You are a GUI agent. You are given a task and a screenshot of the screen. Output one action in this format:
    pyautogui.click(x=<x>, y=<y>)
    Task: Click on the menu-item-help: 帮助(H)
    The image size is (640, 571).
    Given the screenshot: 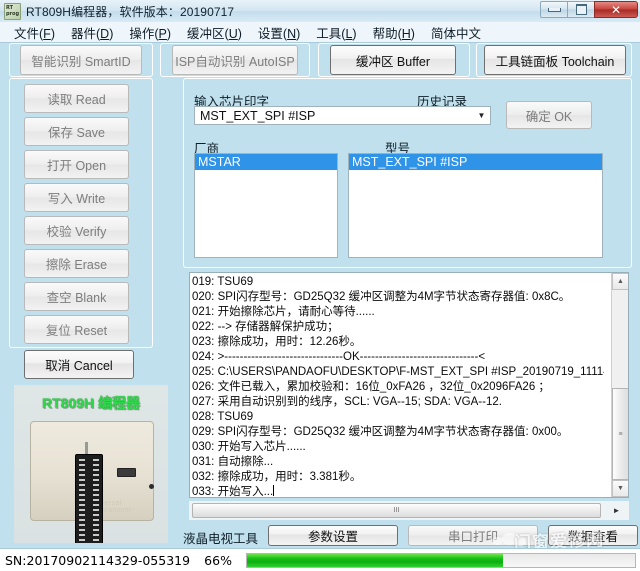 What is the action you would take?
    pyautogui.click(x=394, y=32)
    